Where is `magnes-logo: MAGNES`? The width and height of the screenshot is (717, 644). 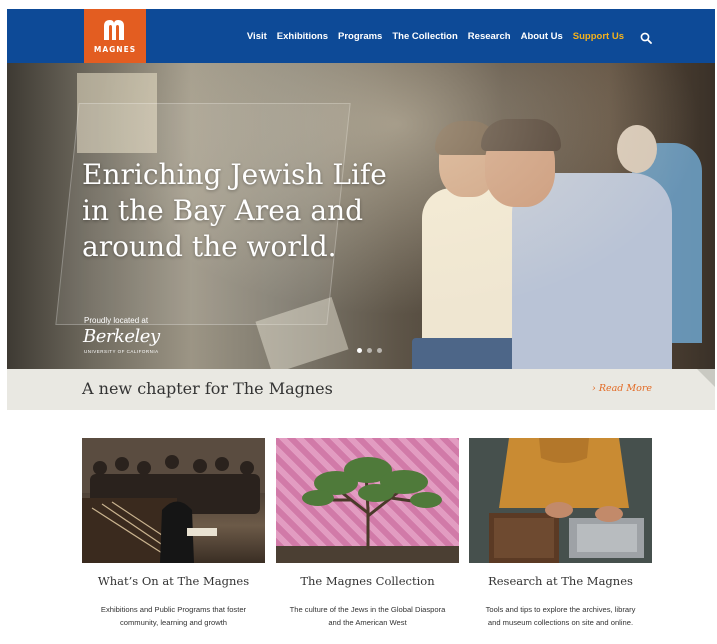 magnes-logo: MAGNES is located at coordinates (115, 36).